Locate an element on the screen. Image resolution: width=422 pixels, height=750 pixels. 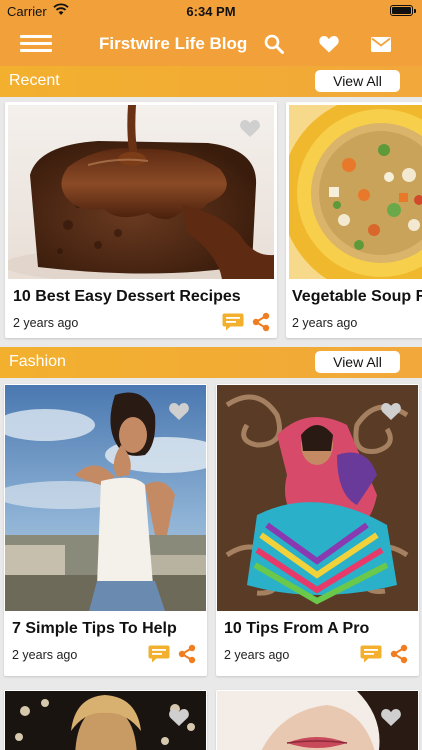
section-title: Fashion is located at coordinates (37, 361).